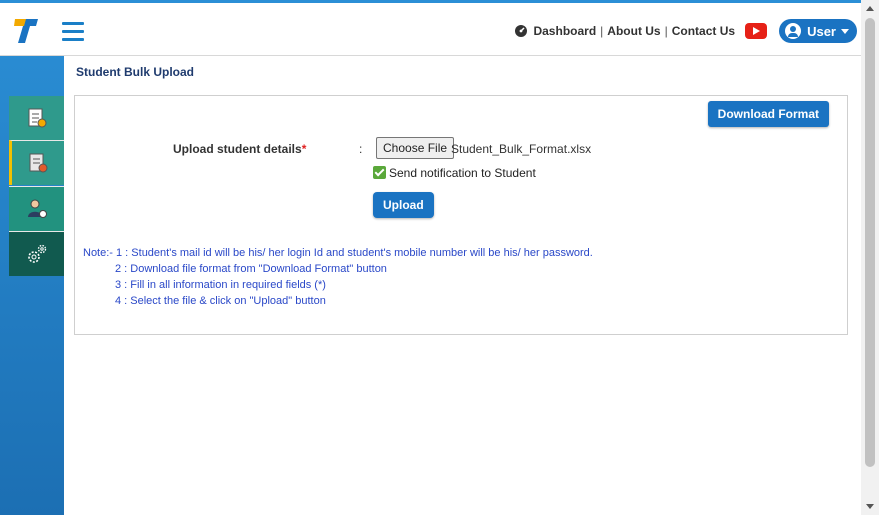 The width and height of the screenshot is (879, 515). What do you see at coordinates (304, 149) in the screenshot?
I see `required-marker: *` at bounding box center [304, 149].